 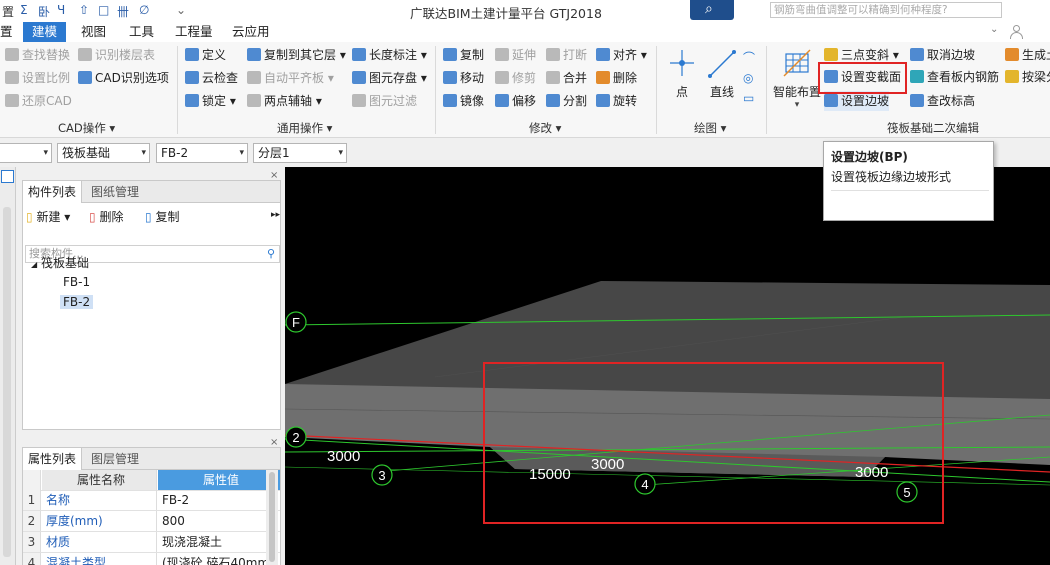 I want to click on break-button: 打断, so click(x=566, y=55).